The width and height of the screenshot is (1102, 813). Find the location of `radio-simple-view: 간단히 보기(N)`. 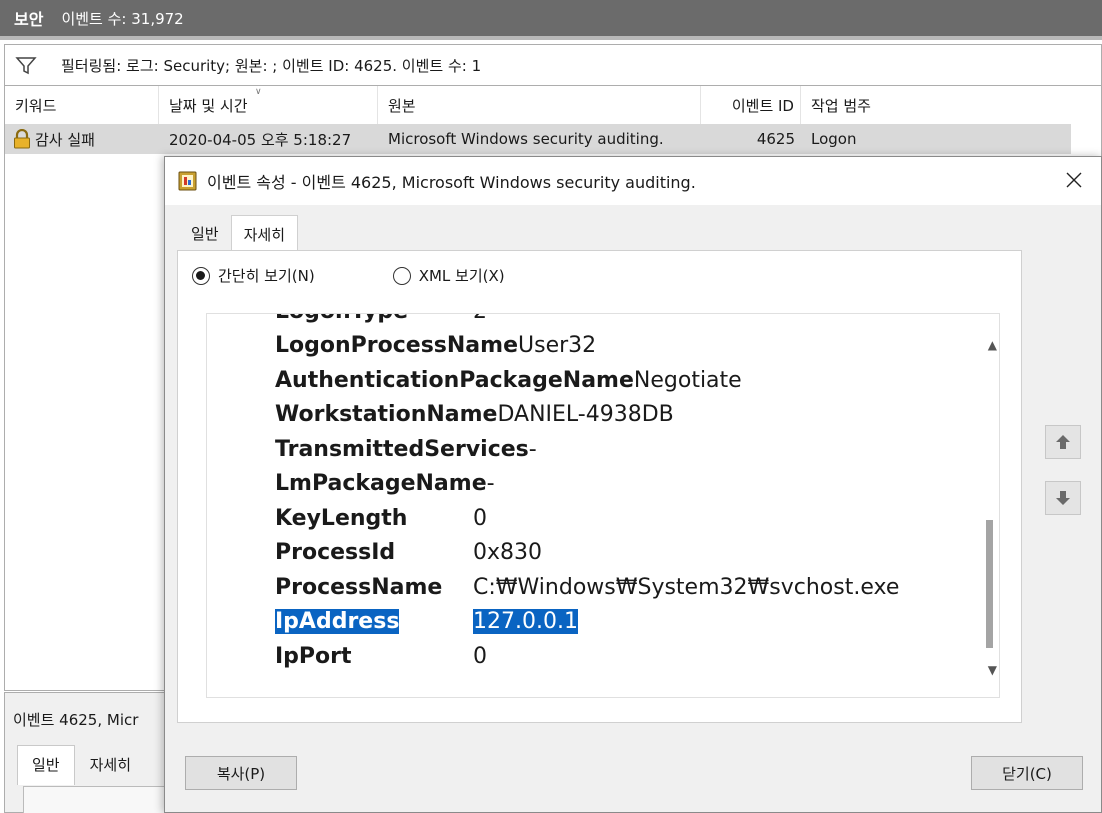

radio-simple-view: 간단히 보기(N) is located at coordinates (253, 275).